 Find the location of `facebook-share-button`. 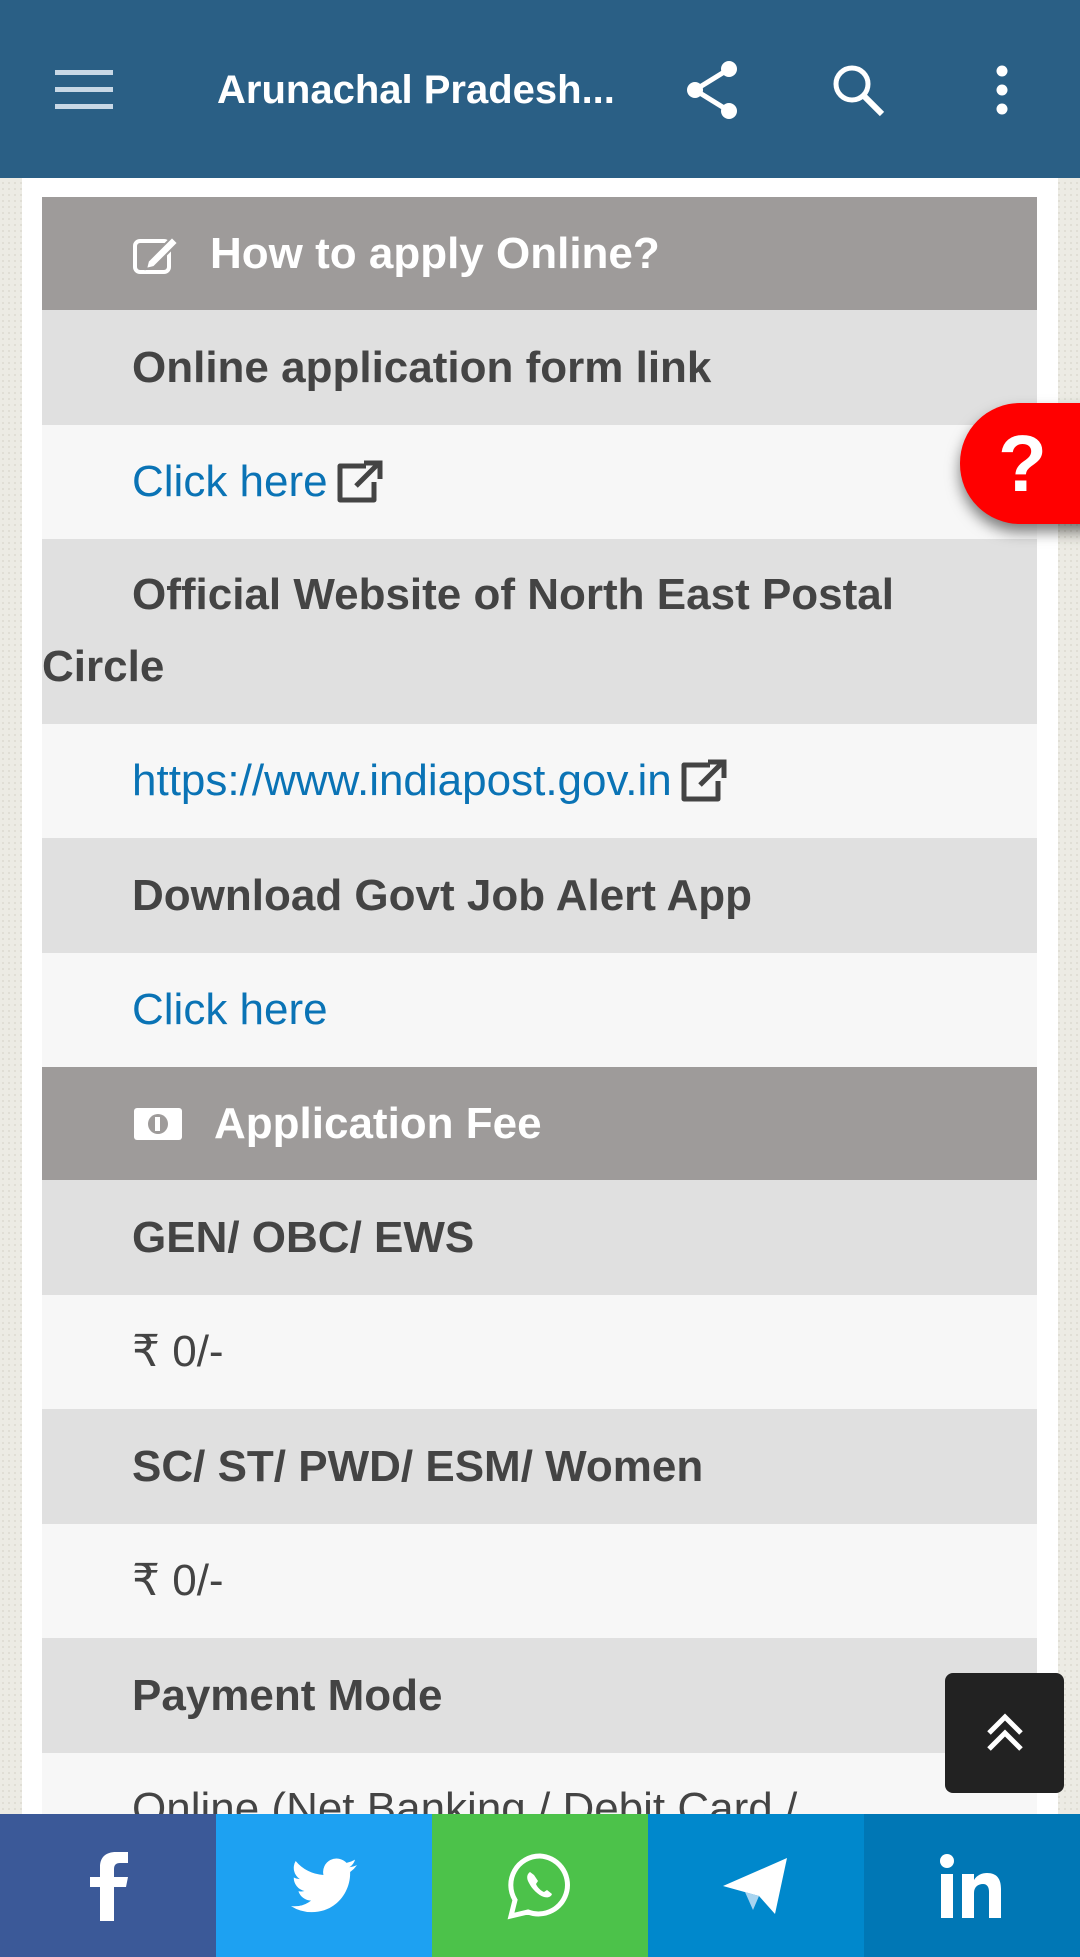

facebook-share-button is located at coordinates (108, 1885).